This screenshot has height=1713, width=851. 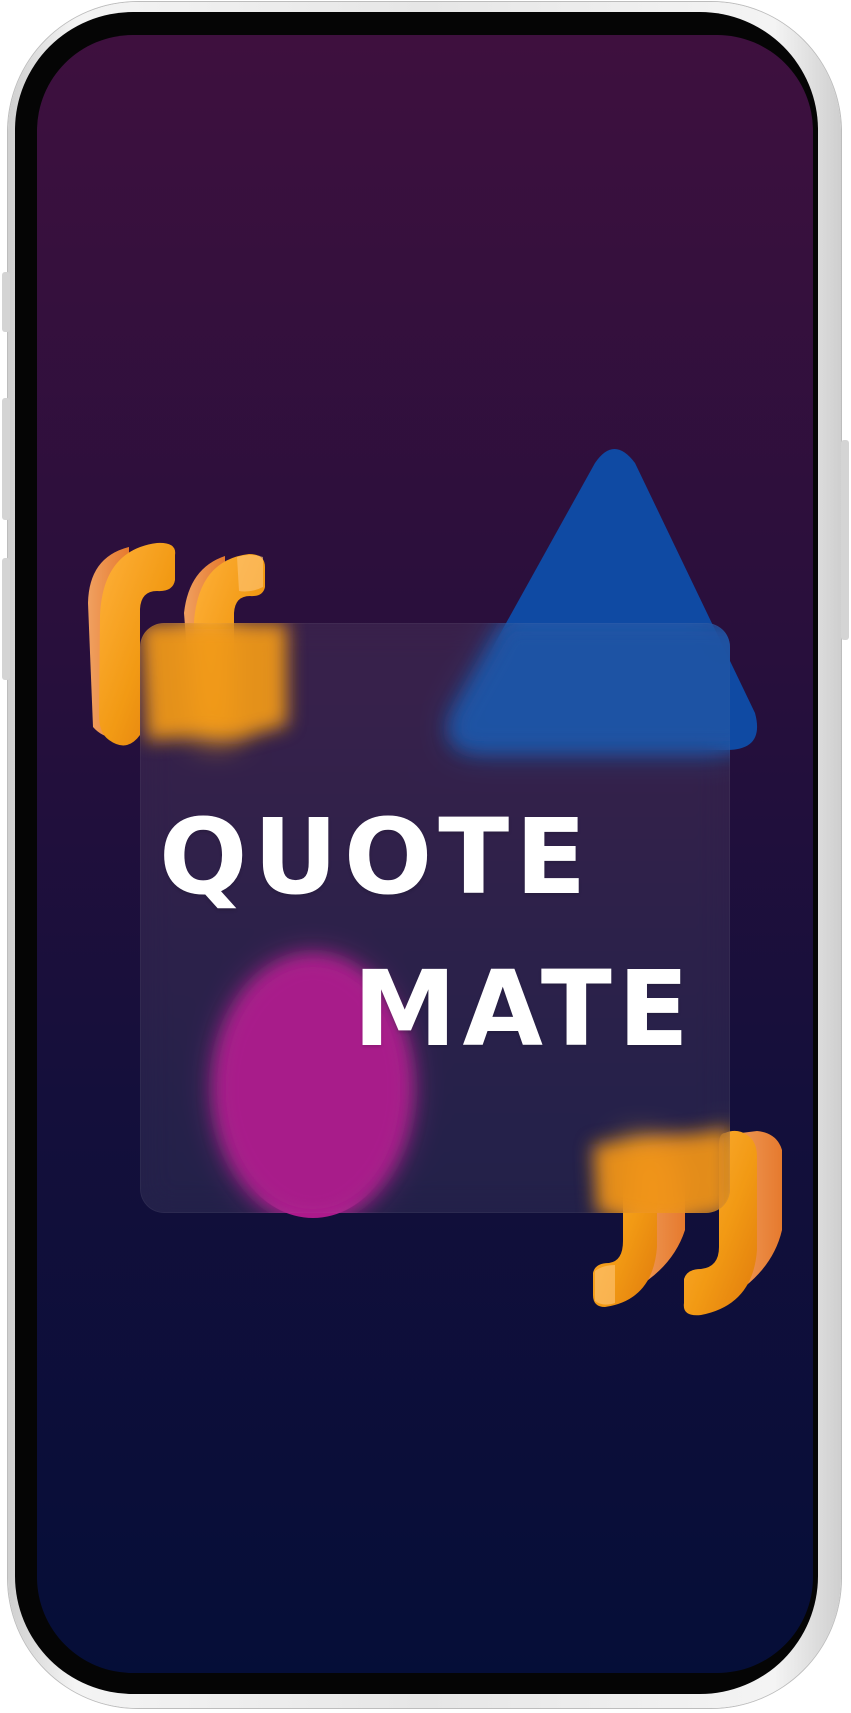 I want to click on app-title-mate: MATE, so click(x=524, y=1009).